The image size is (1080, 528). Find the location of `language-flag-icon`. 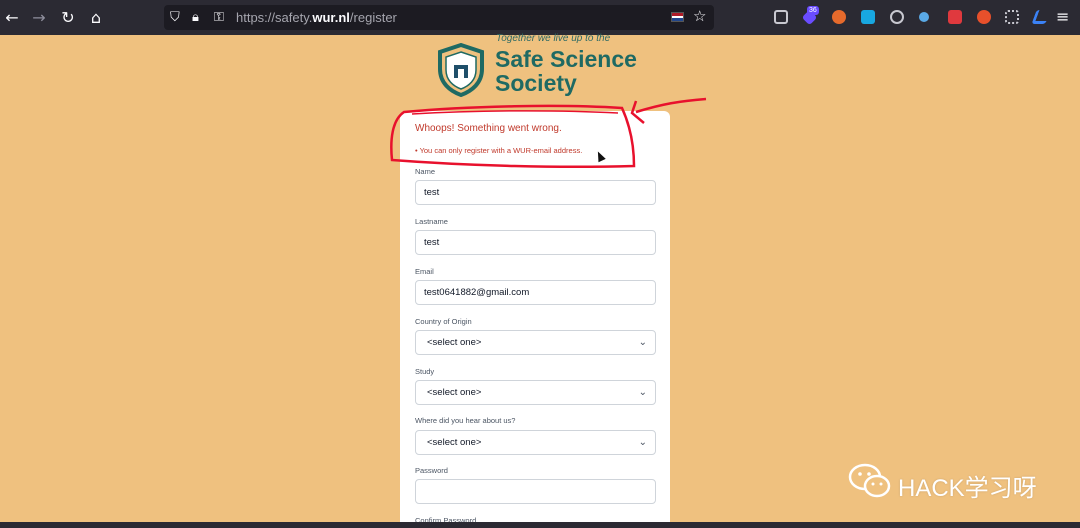

language-flag-icon is located at coordinates (677, 17).